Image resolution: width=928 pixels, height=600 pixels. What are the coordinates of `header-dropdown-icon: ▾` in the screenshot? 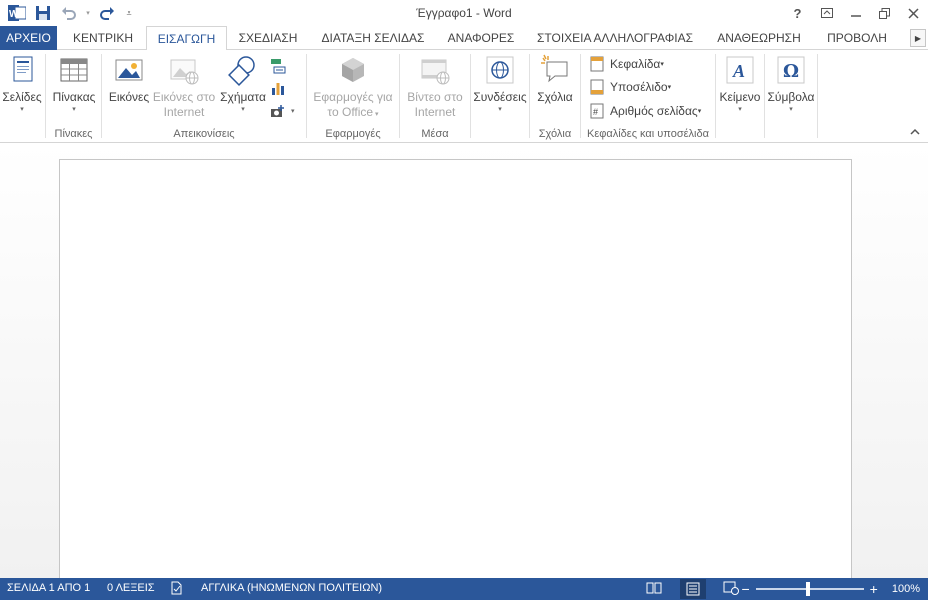 It's located at (662, 64).